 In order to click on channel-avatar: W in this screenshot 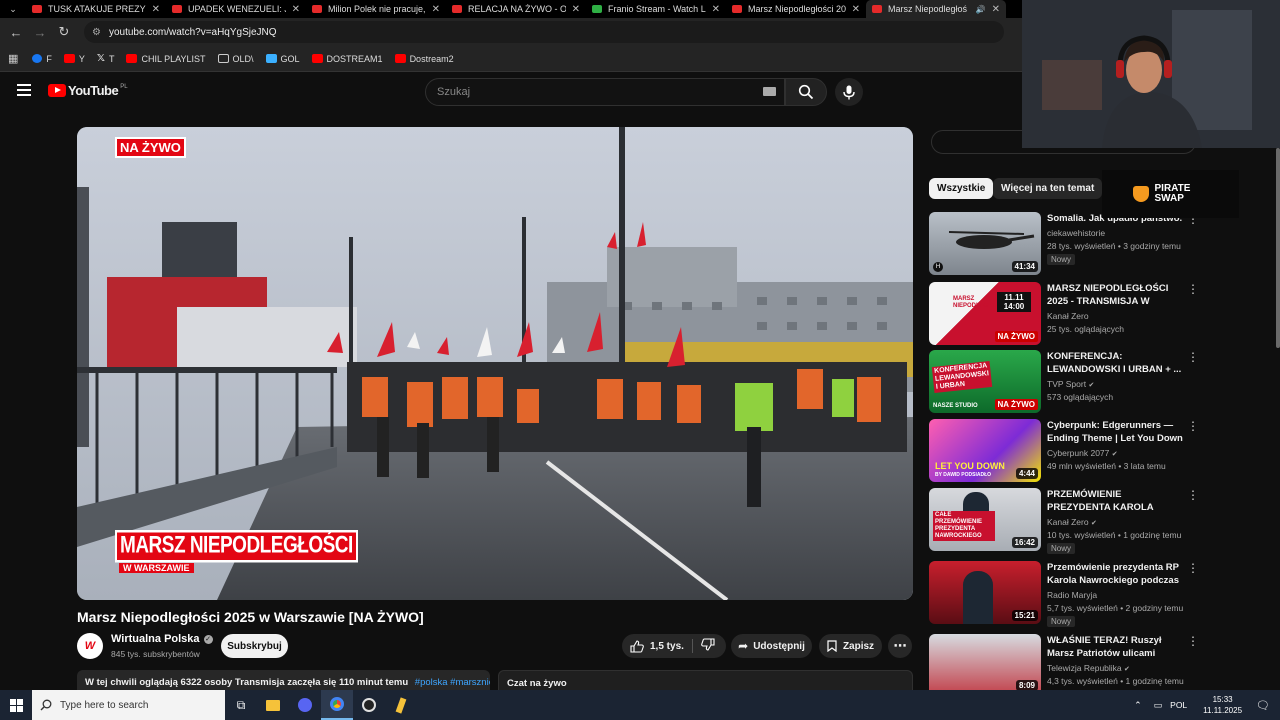, I will do `click(90, 646)`.